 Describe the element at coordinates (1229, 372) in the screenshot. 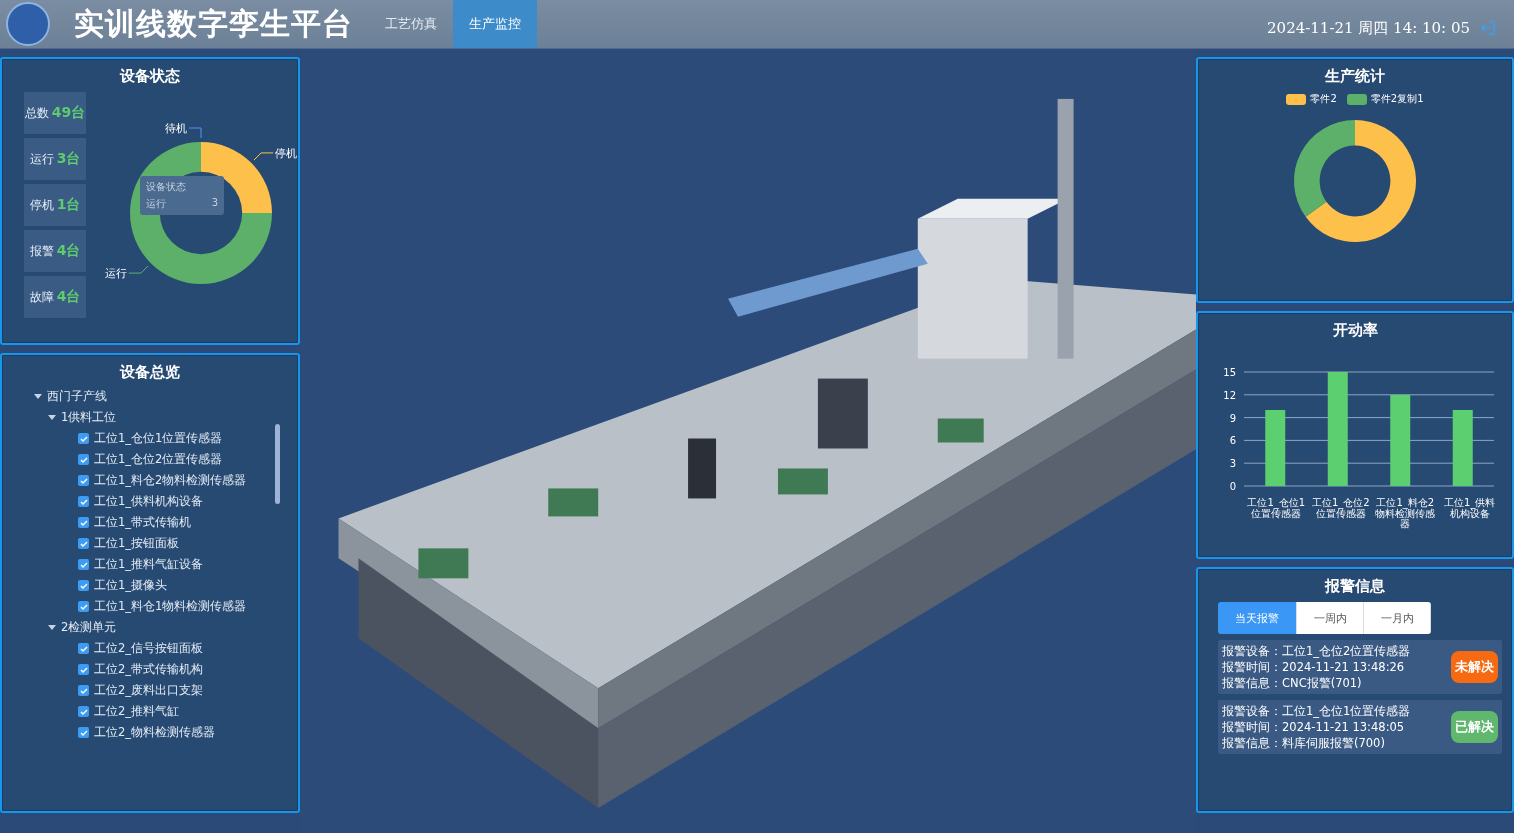

I see `axis-tick-label: 15` at that location.